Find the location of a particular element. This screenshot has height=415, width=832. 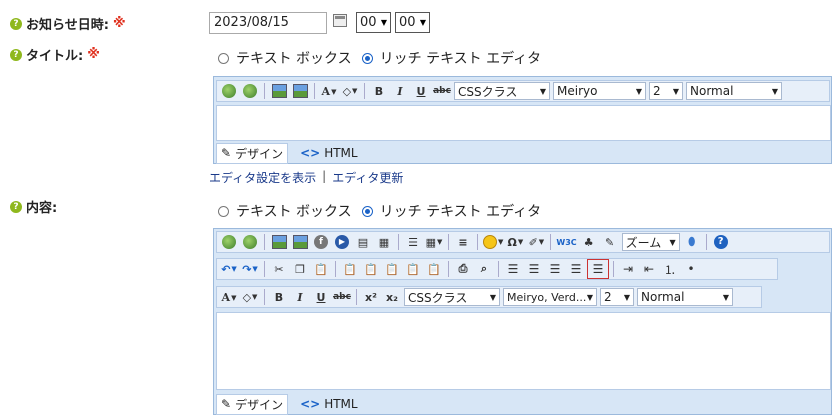

outdent-icon: ⇤ is located at coordinates (649, 269).